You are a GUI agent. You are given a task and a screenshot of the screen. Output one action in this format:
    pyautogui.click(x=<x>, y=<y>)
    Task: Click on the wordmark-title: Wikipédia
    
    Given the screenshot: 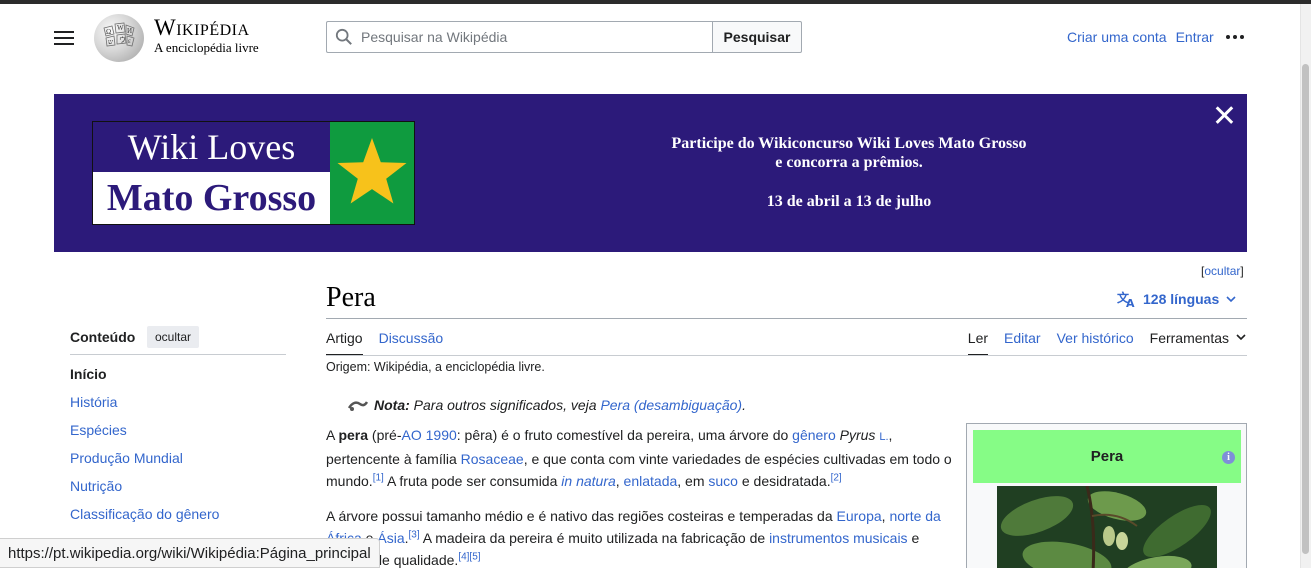 What is the action you would take?
    pyautogui.click(x=202, y=27)
    